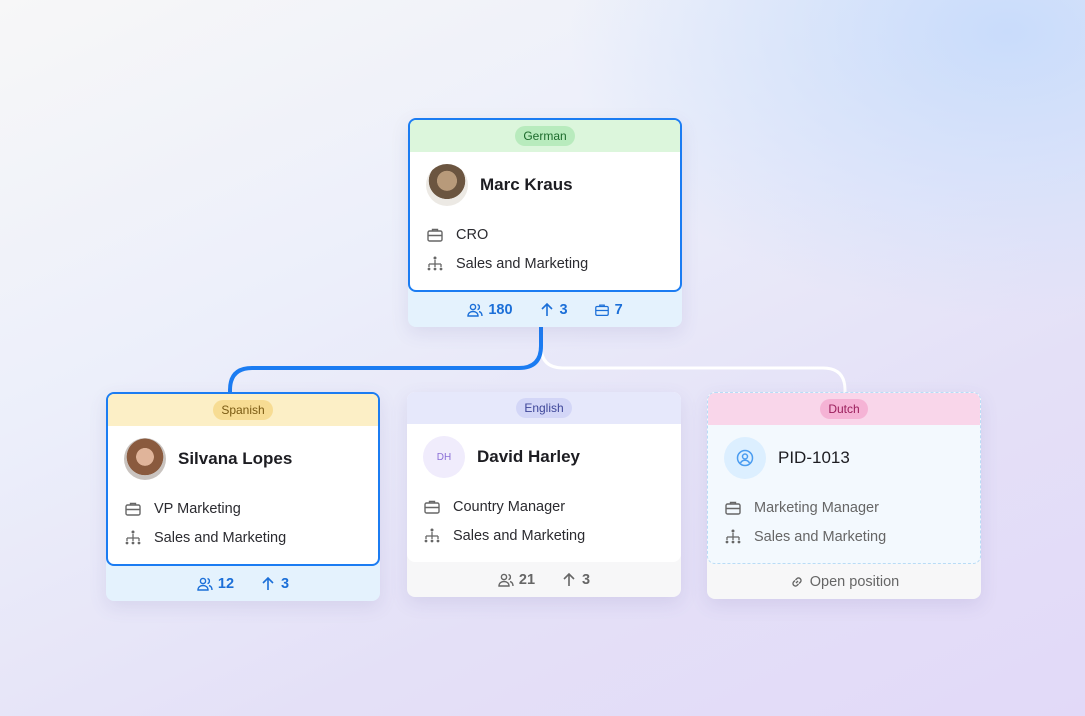 The height and width of the screenshot is (716, 1085). Describe the element at coordinates (243, 410) in the screenshot. I see `language-badge: Spanish` at that location.